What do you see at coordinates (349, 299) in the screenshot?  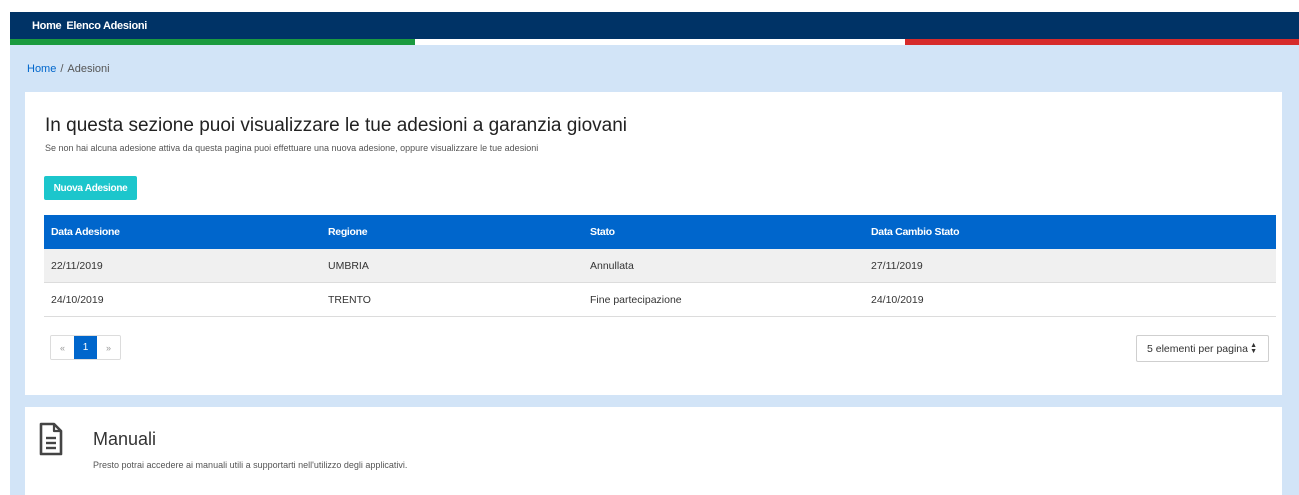 I see `cell-regione: TRENTO` at bounding box center [349, 299].